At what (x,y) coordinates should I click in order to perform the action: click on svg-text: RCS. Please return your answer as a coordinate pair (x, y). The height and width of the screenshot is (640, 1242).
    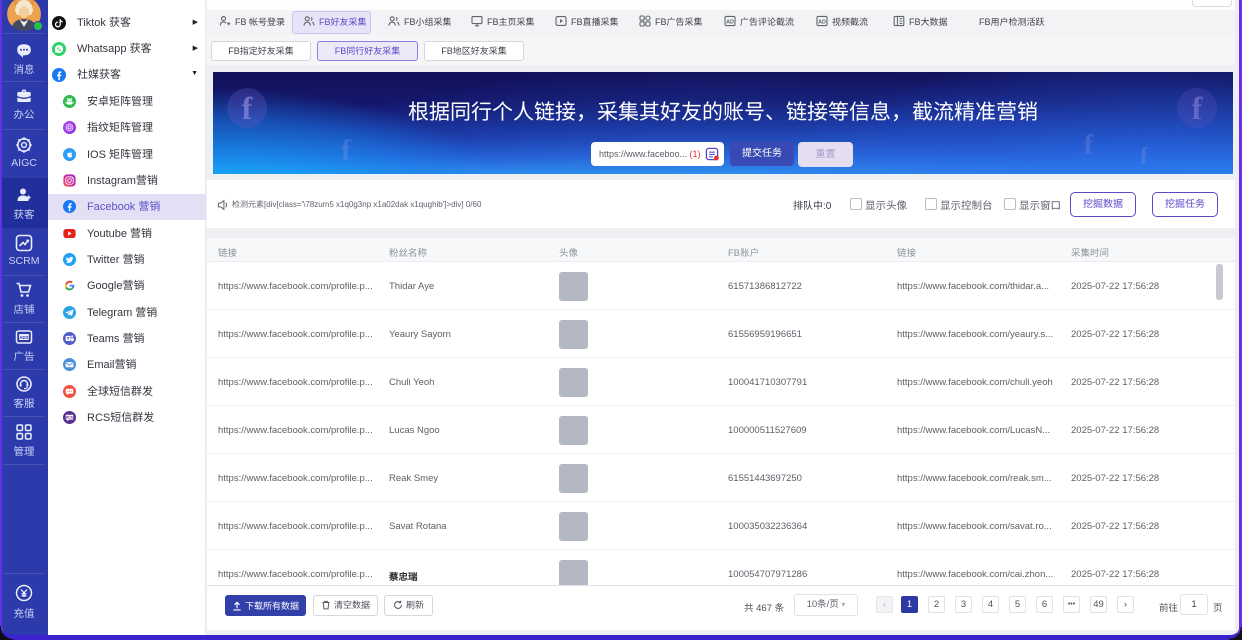
    Looking at the image, I should click on (70, 418).